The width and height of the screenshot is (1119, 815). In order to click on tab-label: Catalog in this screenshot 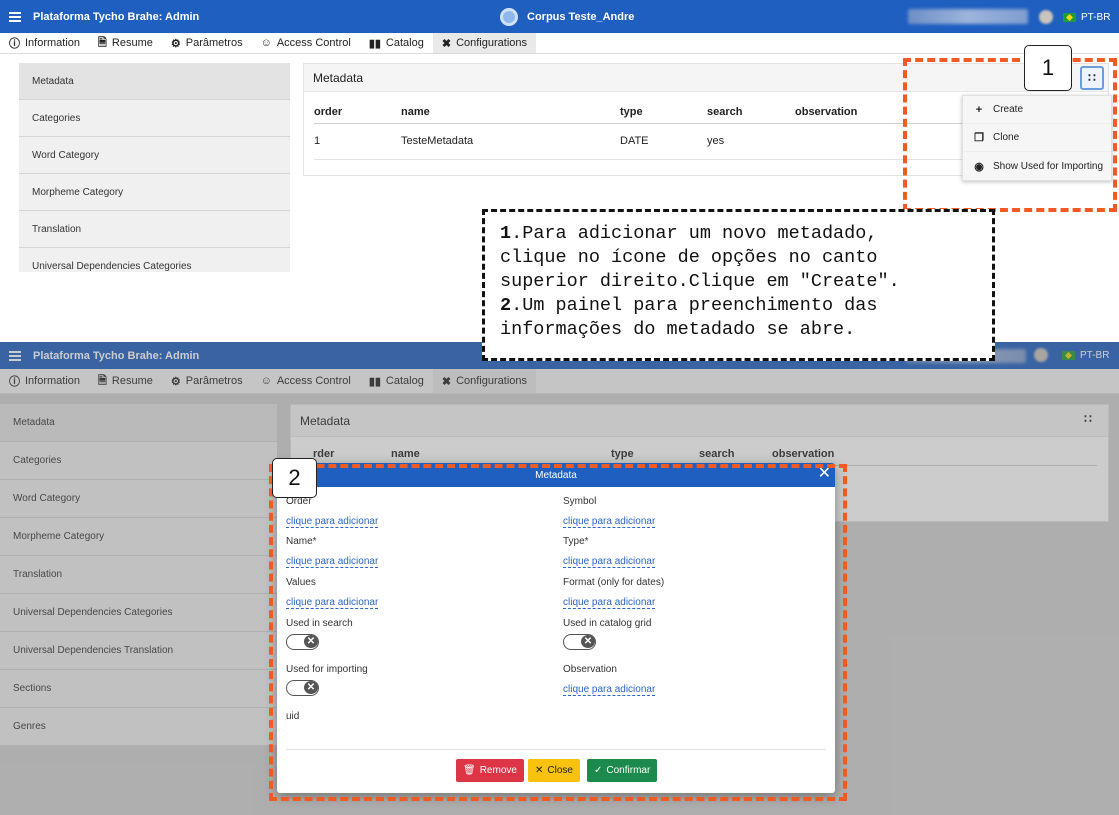, I will do `click(404, 43)`.